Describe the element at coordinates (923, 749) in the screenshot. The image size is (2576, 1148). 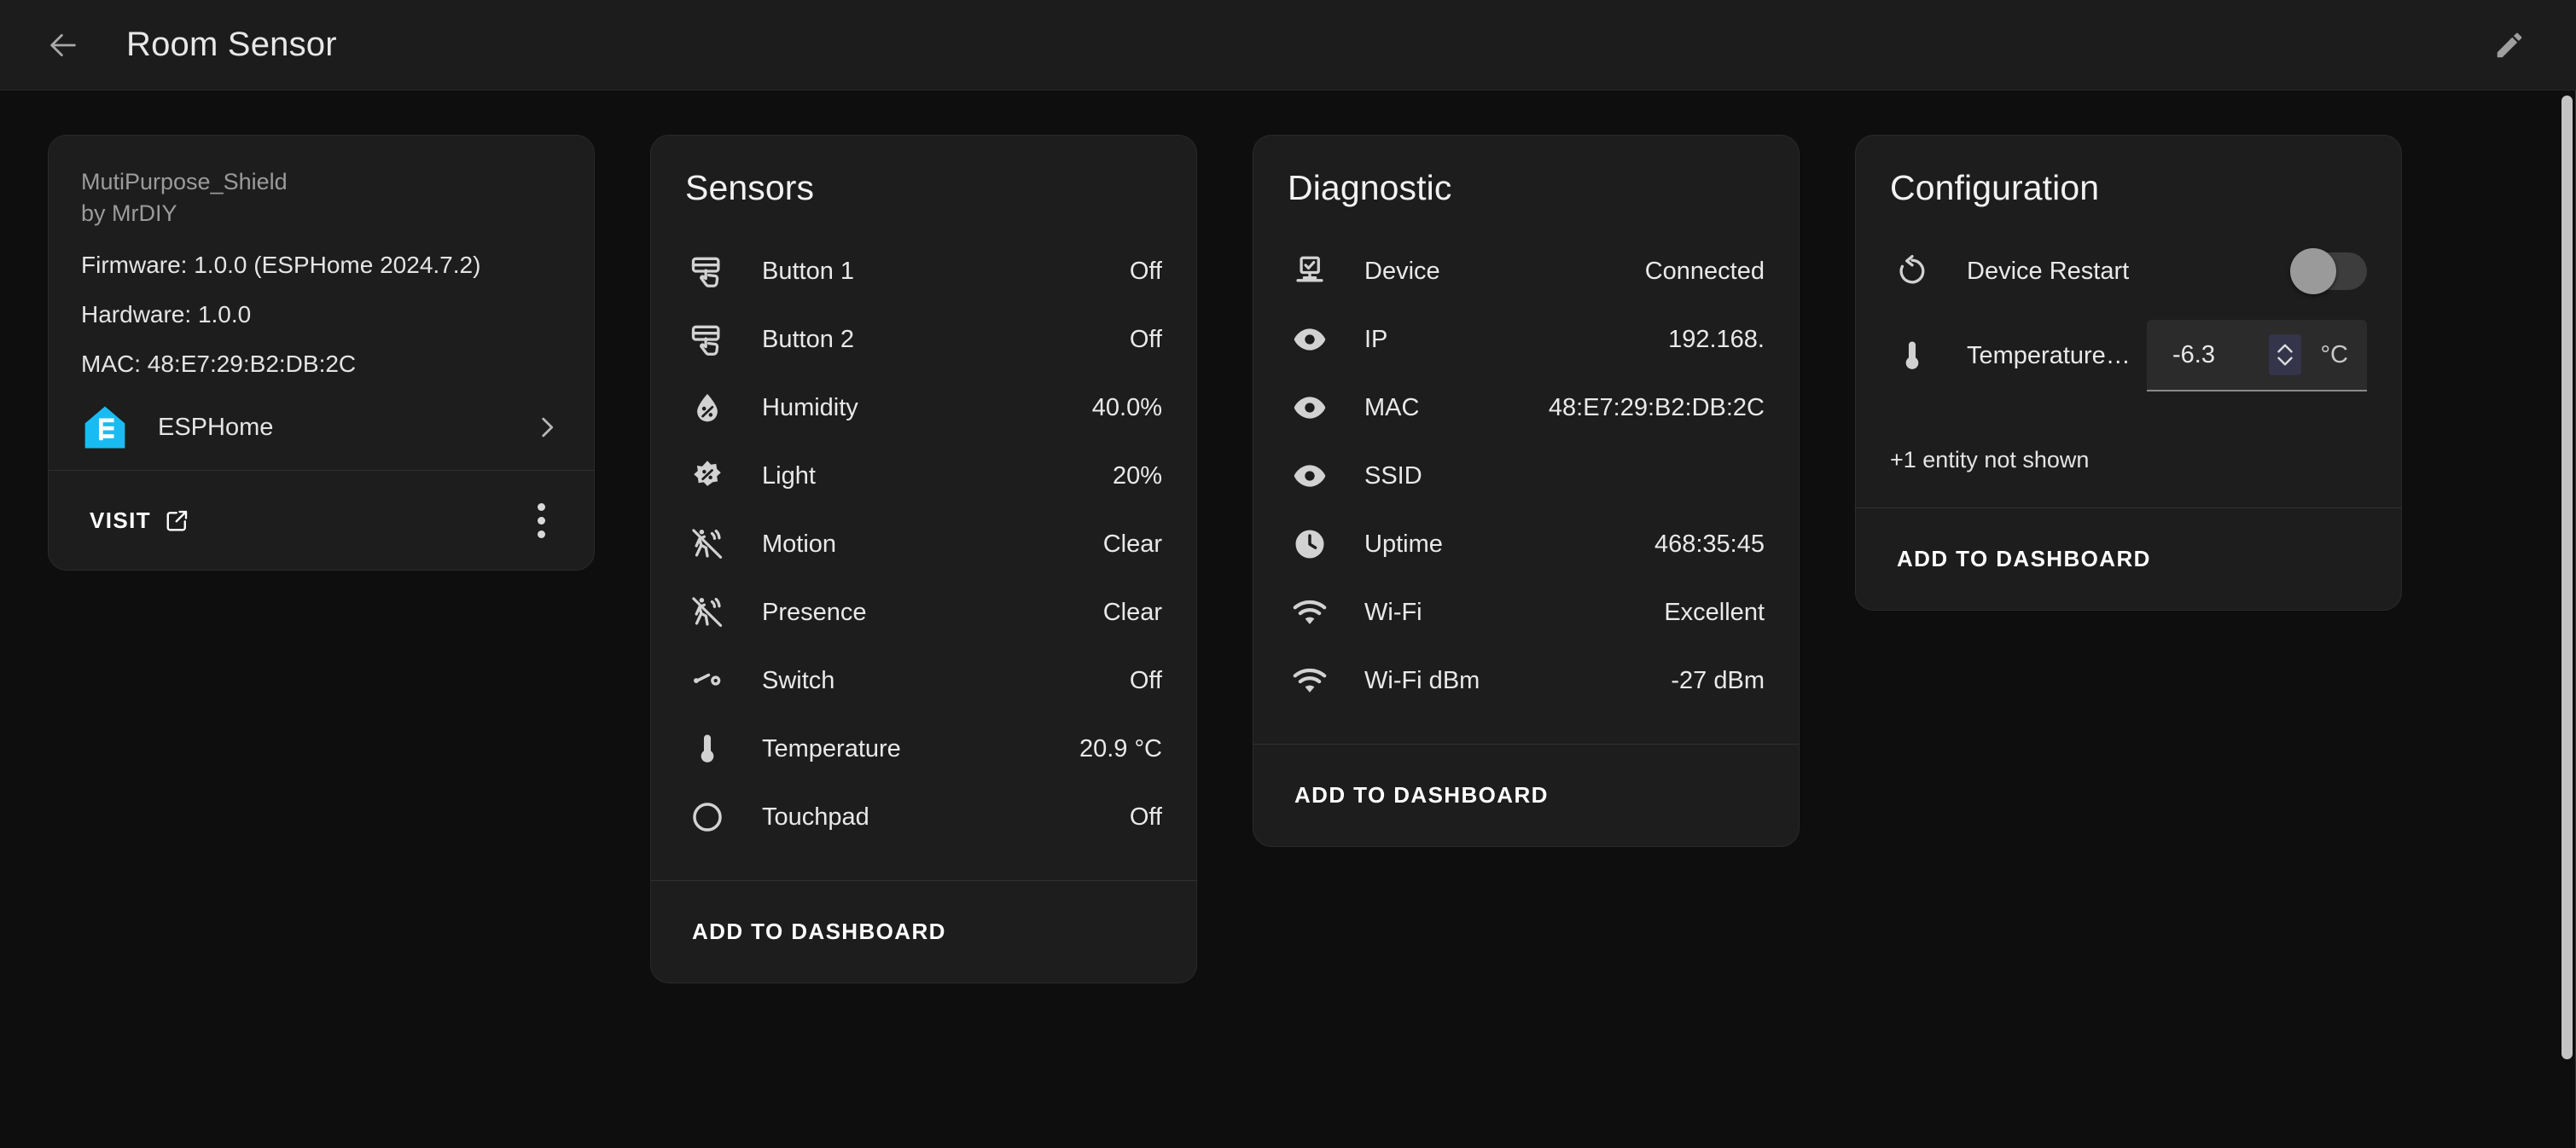
I see `entity-row: Temperature 20.9 °C` at that location.